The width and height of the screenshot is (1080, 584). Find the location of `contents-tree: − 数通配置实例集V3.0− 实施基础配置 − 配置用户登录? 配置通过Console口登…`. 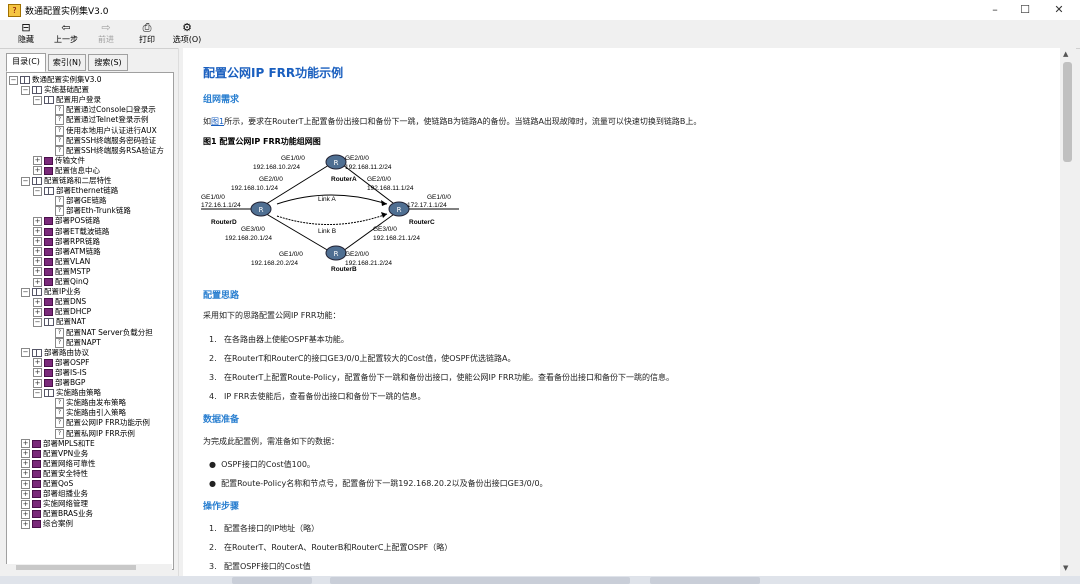

contents-tree: − 数通配置实例集V3.0− 实施基础配置 − 配置用户登录? 配置通过Console口登… is located at coordinates (90, 321).